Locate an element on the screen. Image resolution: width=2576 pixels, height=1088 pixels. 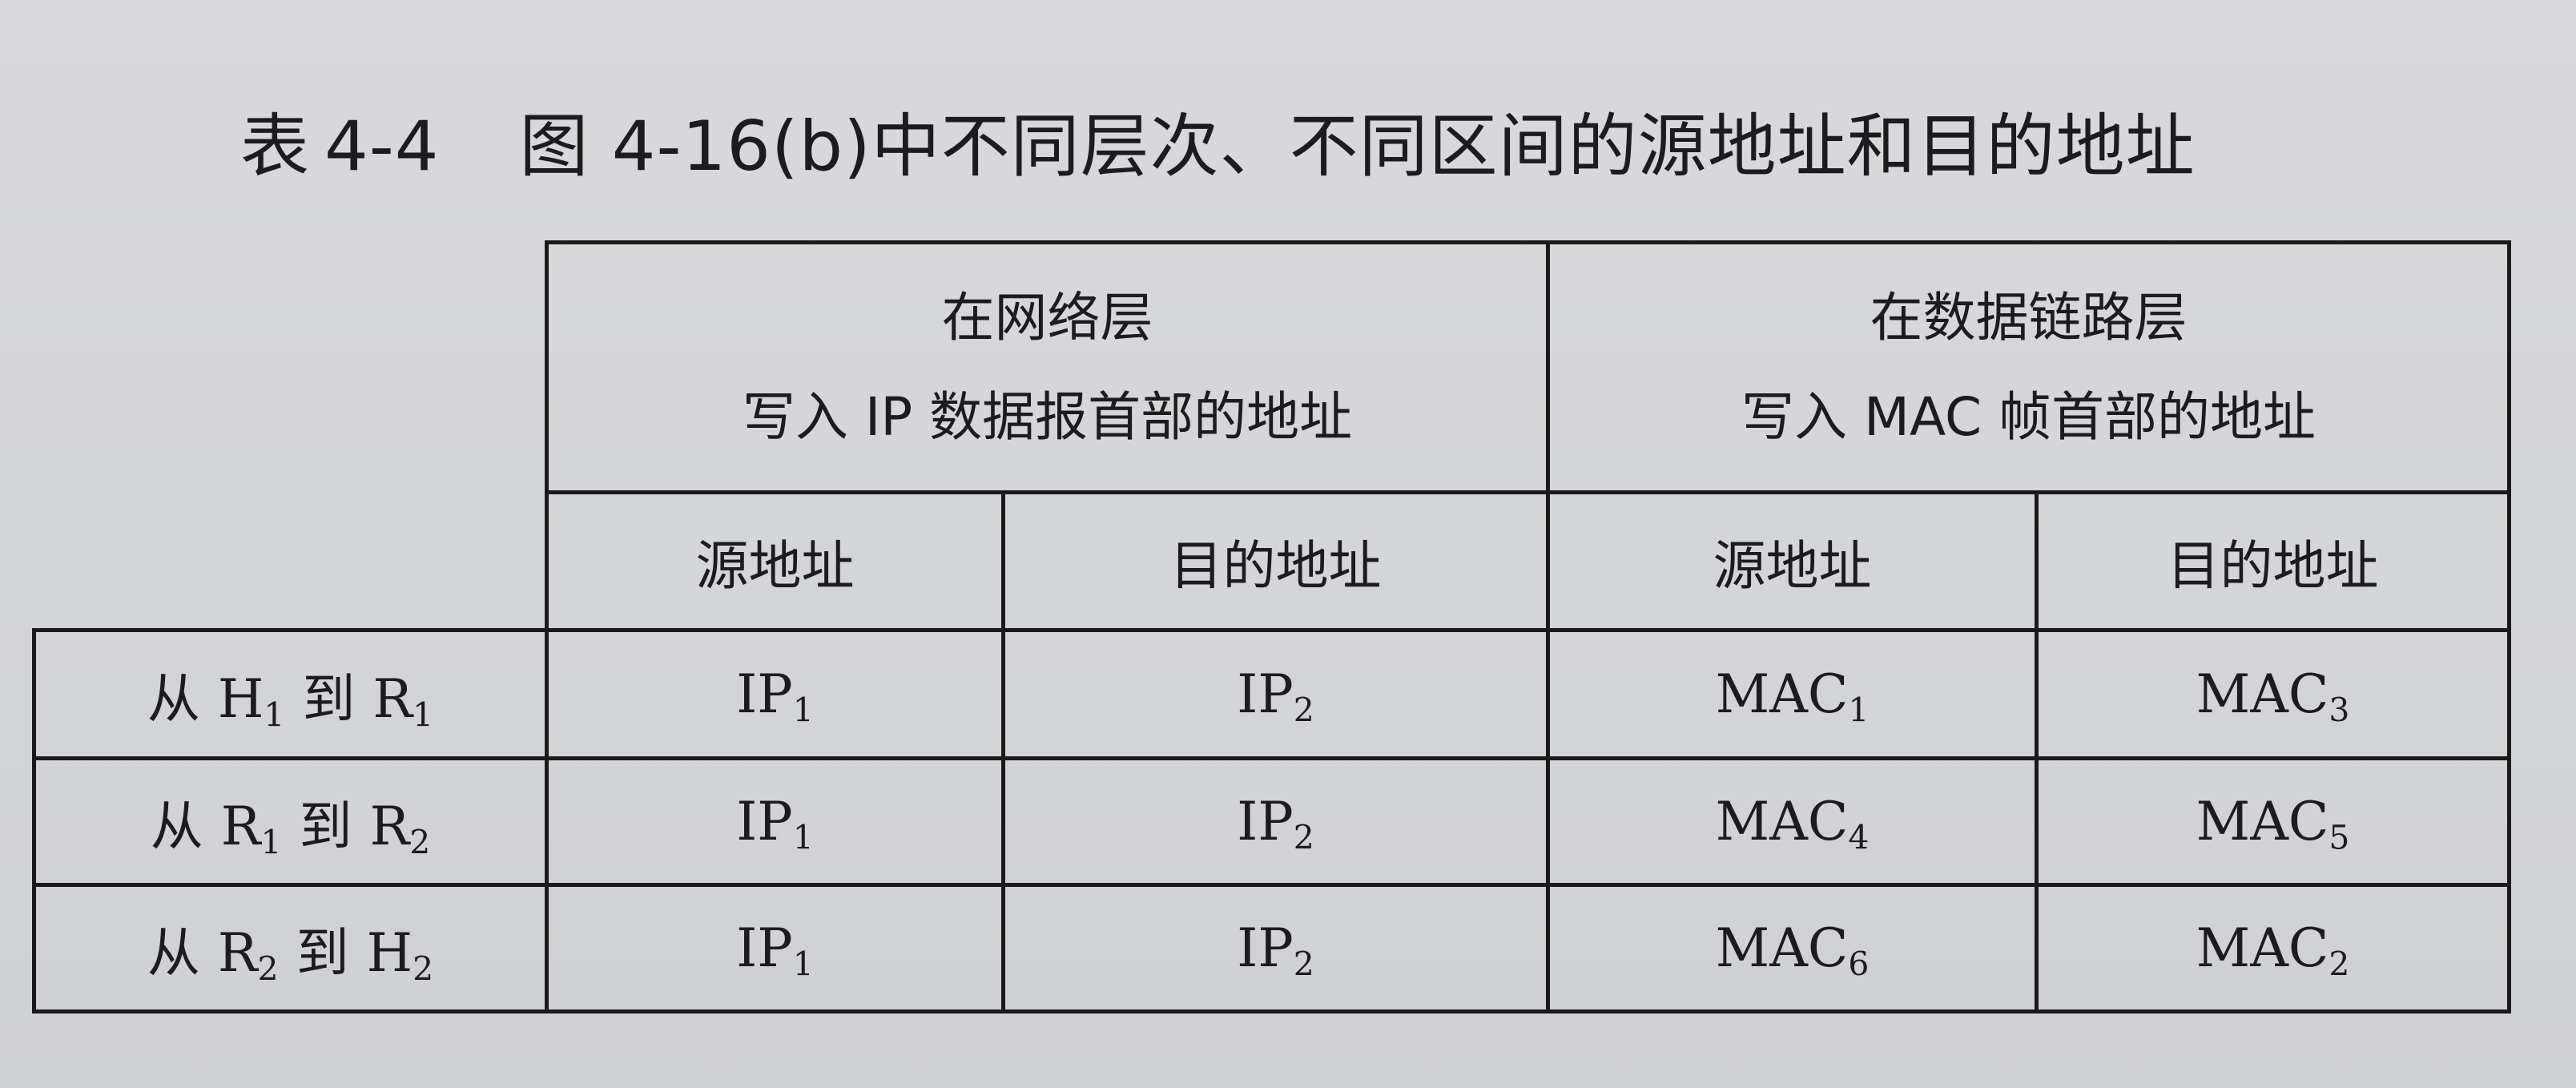
row-label: 从 H1 到 R1 is located at coordinates (290, 694).